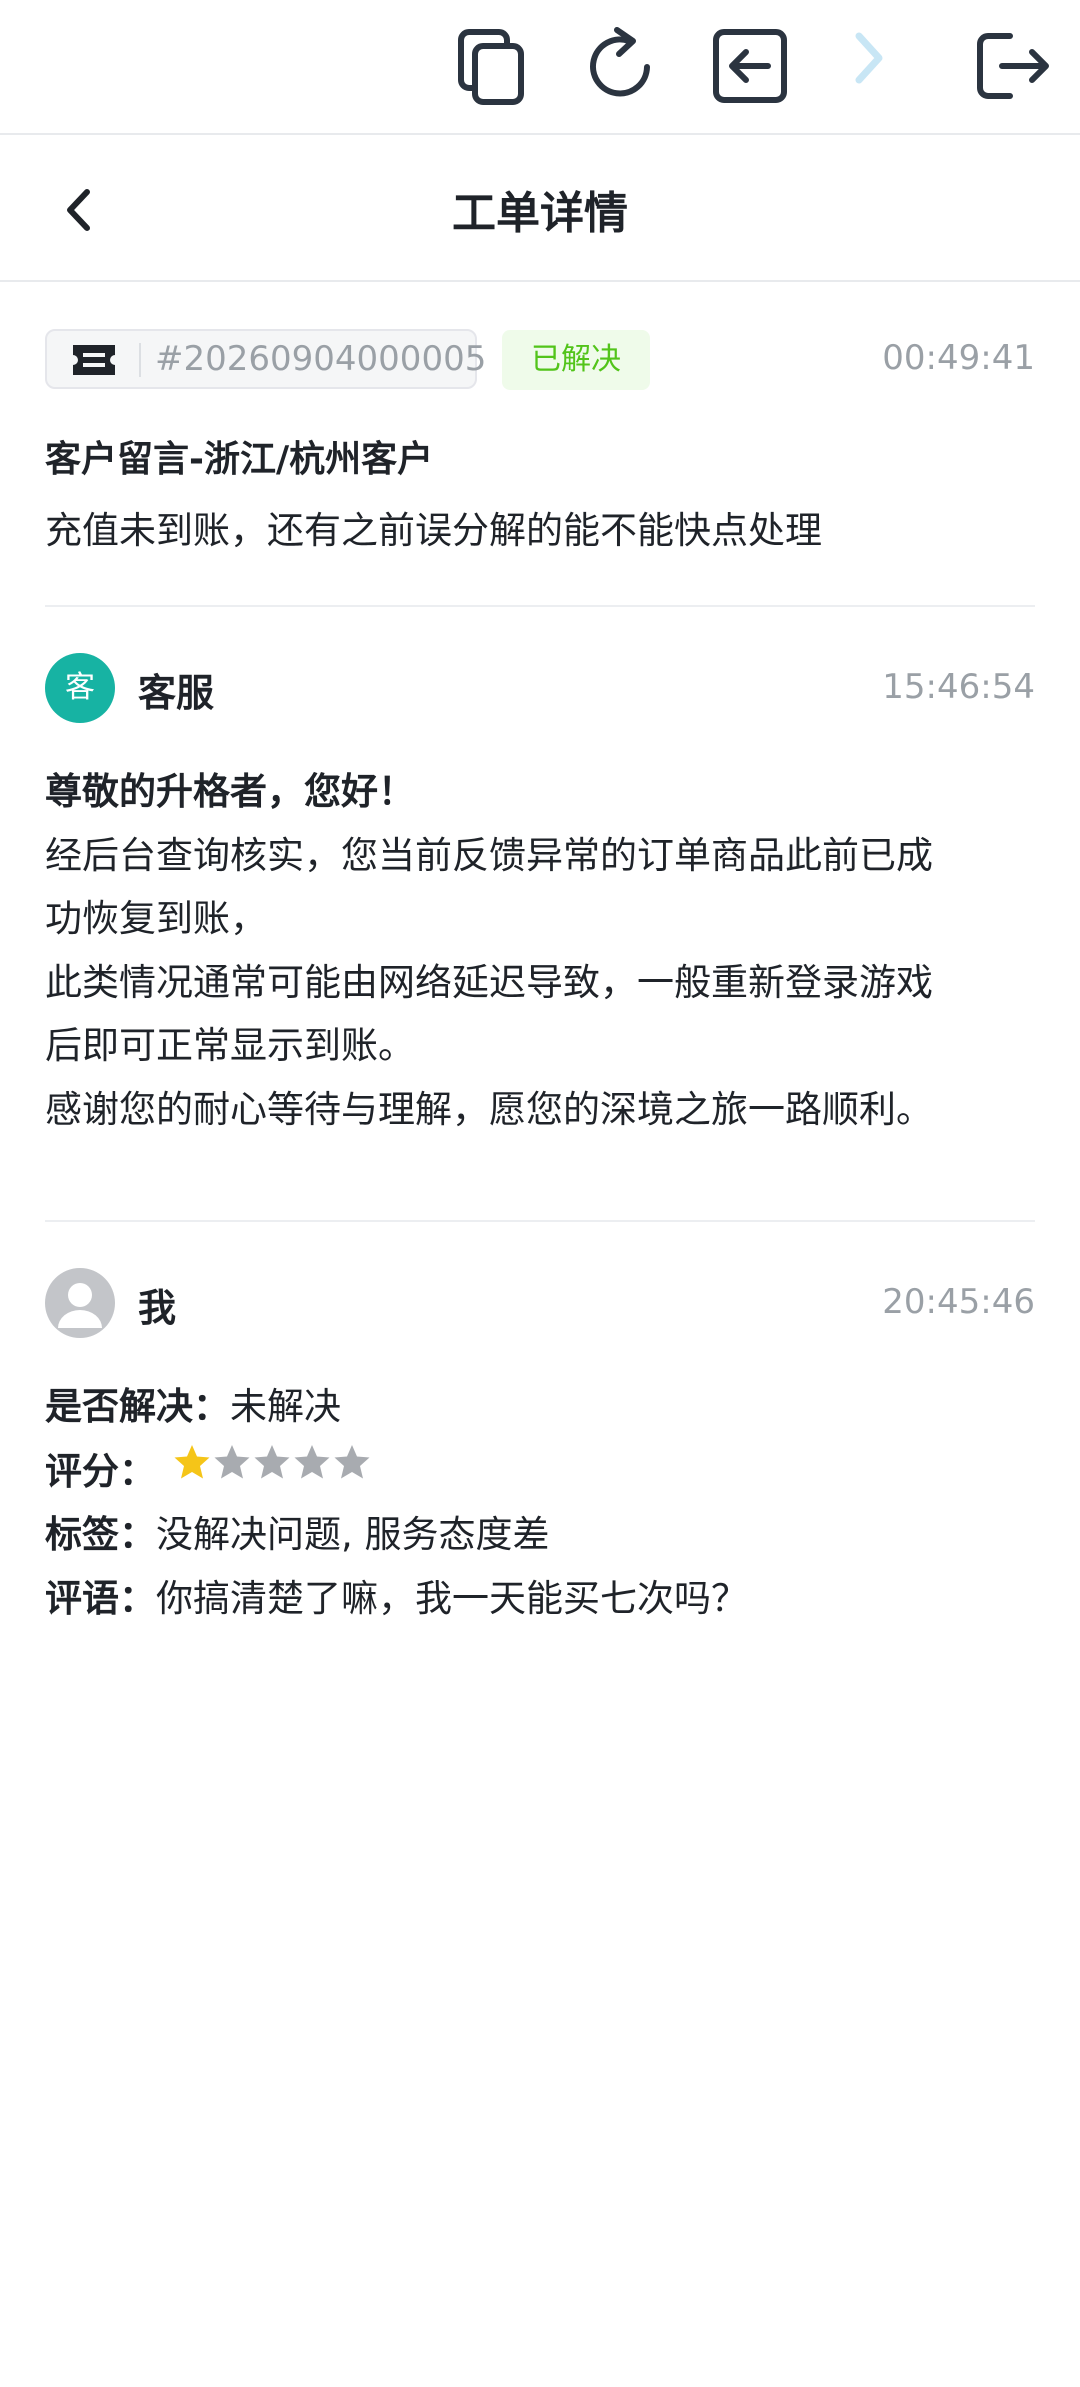  I want to click on reply-line: 功恢复到账，, so click(156, 918).